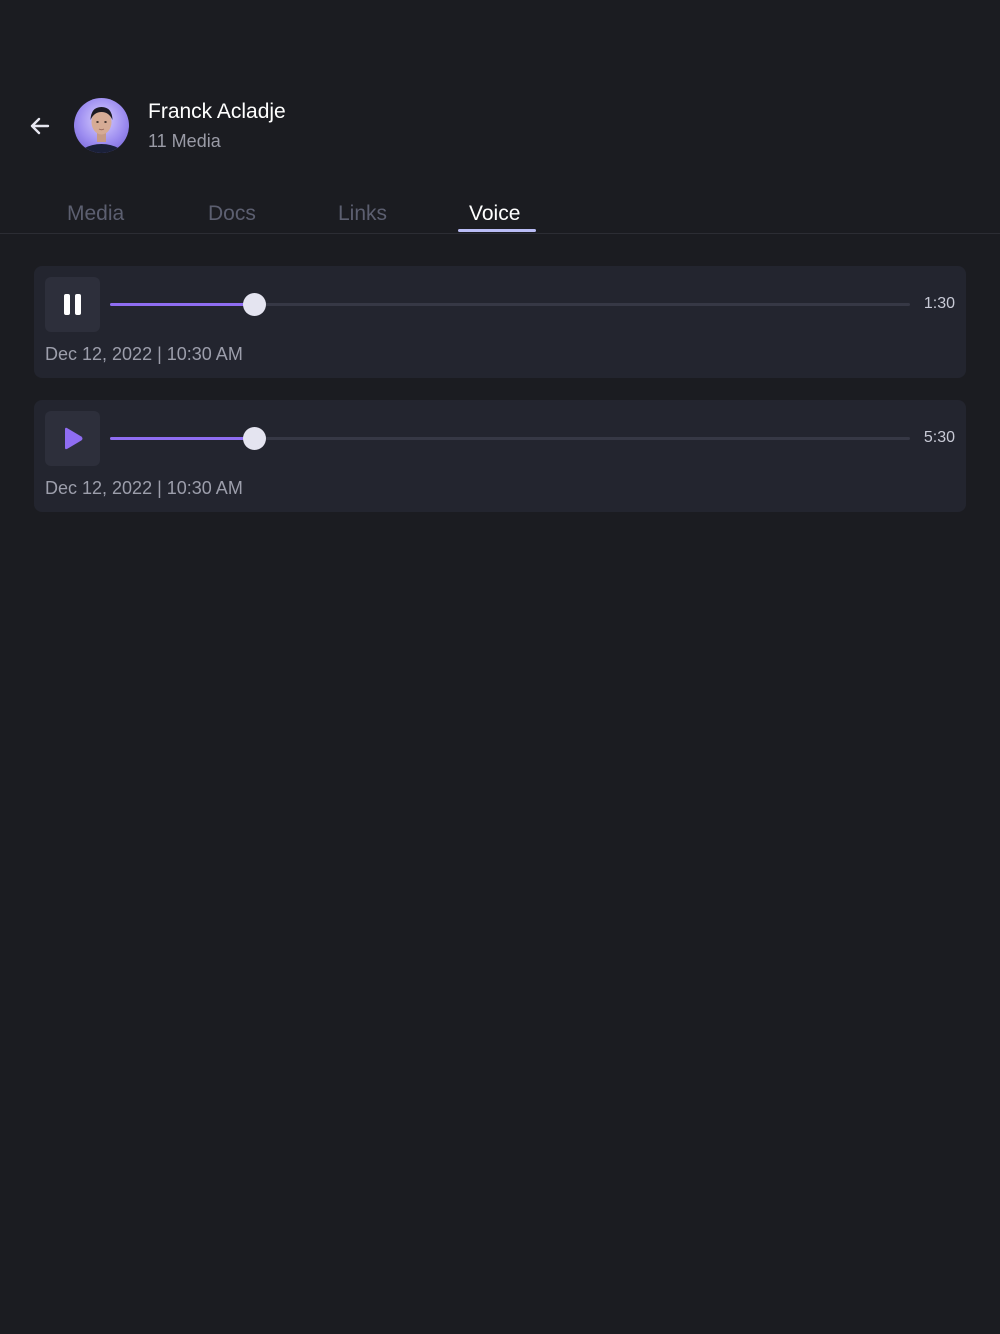 This screenshot has height=1334, width=1000. I want to click on play-button, so click(72, 438).